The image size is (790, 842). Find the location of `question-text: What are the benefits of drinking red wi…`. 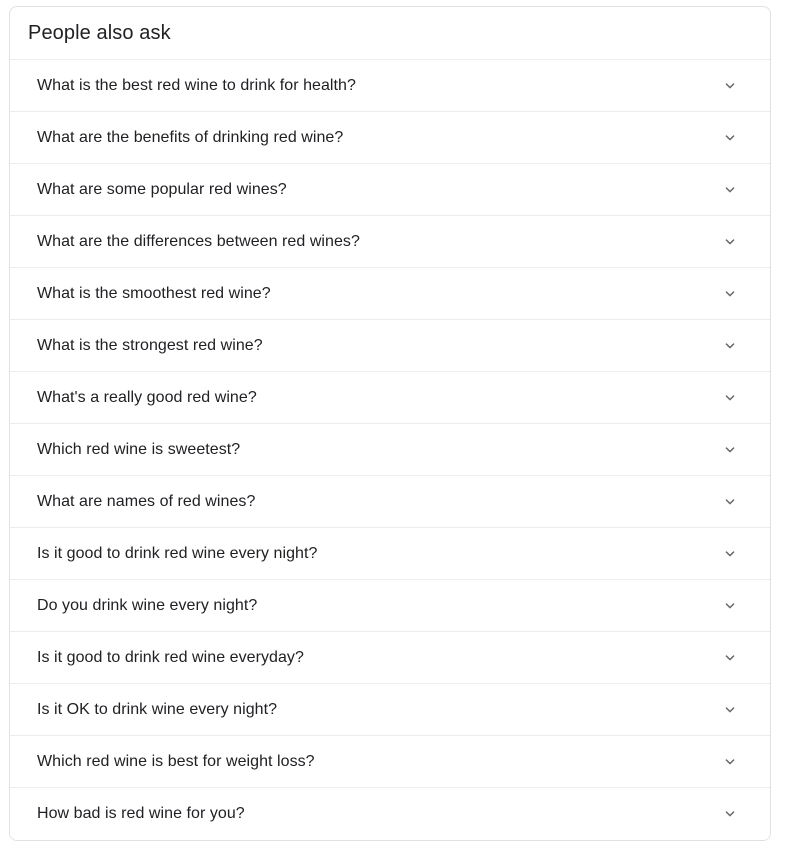

question-text: What are the benefits of drinking red wi… is located at coordinates (190, 137).